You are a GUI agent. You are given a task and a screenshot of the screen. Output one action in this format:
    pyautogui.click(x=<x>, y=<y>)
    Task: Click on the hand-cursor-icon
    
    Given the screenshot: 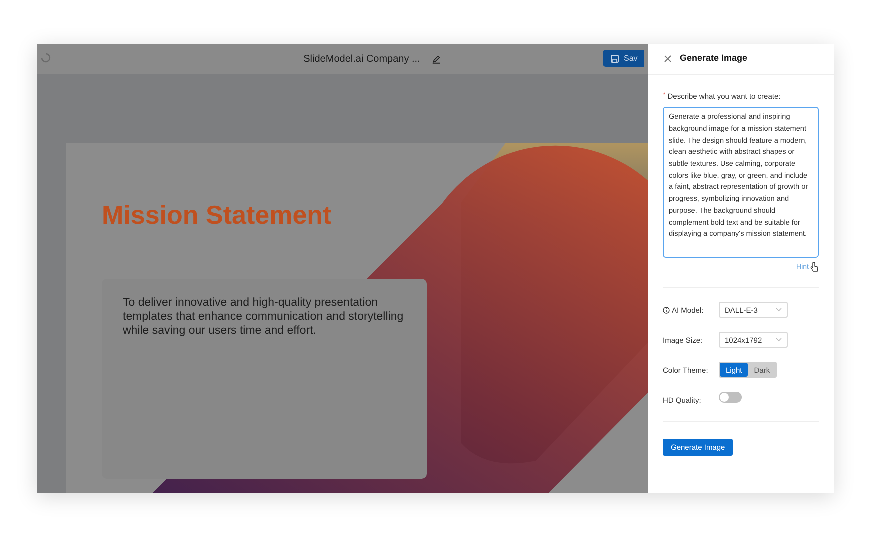 What is the action you would take?
    pyautogui.click(x=814, y=268)
    